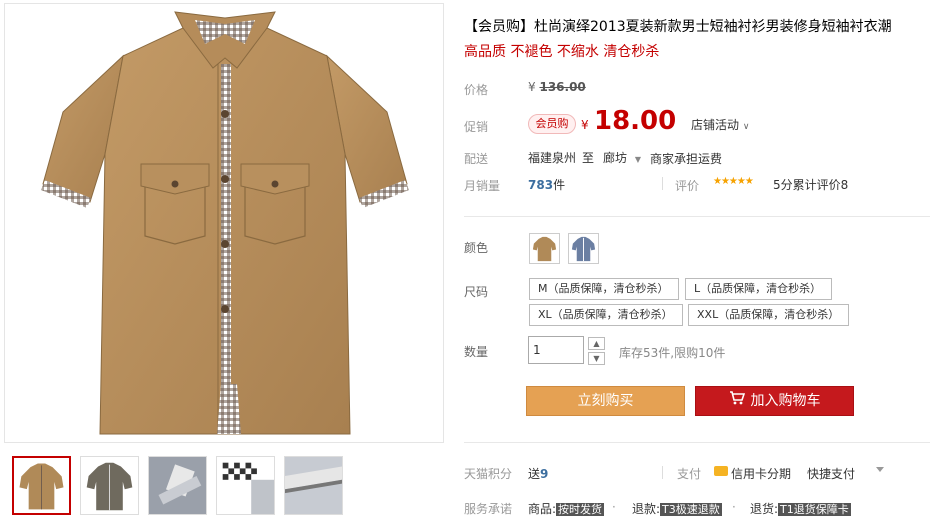  What do you see at coordinates (810, 184) in the screenshot?
I see `rating-summary-link: 5分累计评价8` at bounding box center [810, 184].